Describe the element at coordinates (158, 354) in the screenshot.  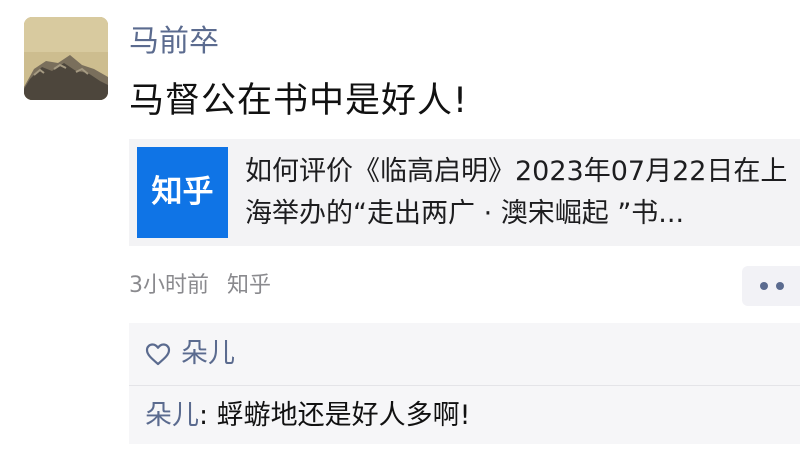
I see `heart-icon` at that location.